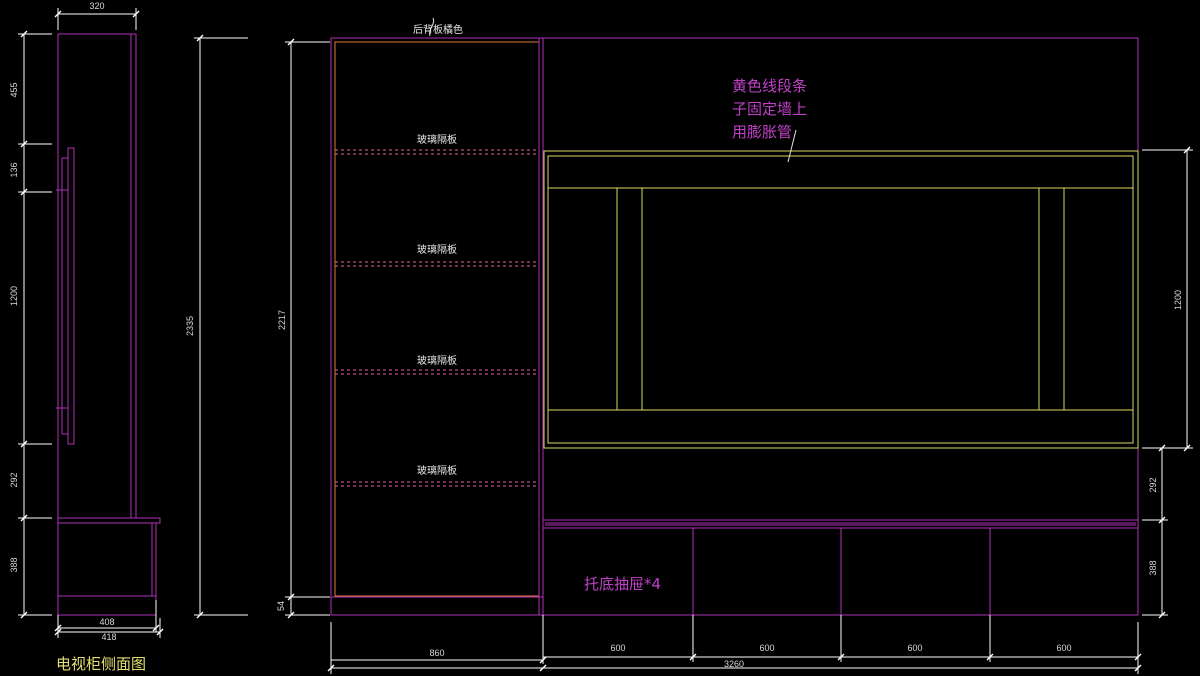 This screenshot has width=1200, height=676. What do you see at coordinates (14, 564) in the screenshot?
I see `dim-388: 388` at bounding box center [14, 564].